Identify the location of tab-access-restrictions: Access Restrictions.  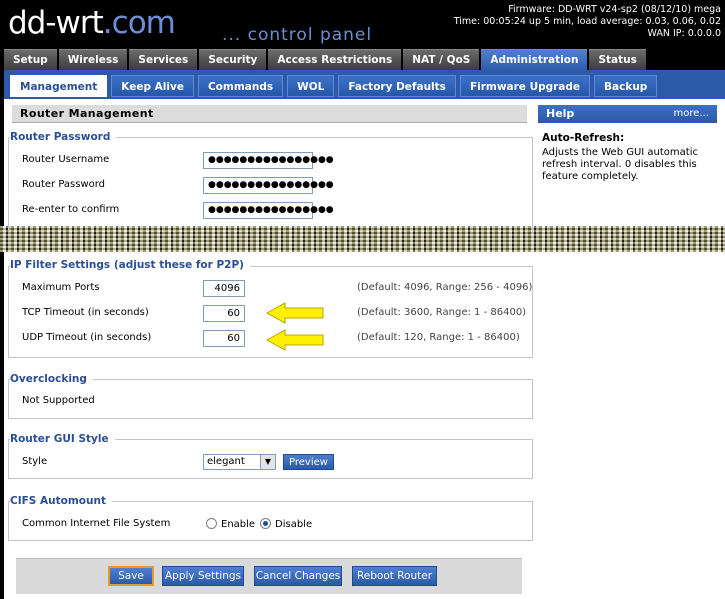
(335, 59).